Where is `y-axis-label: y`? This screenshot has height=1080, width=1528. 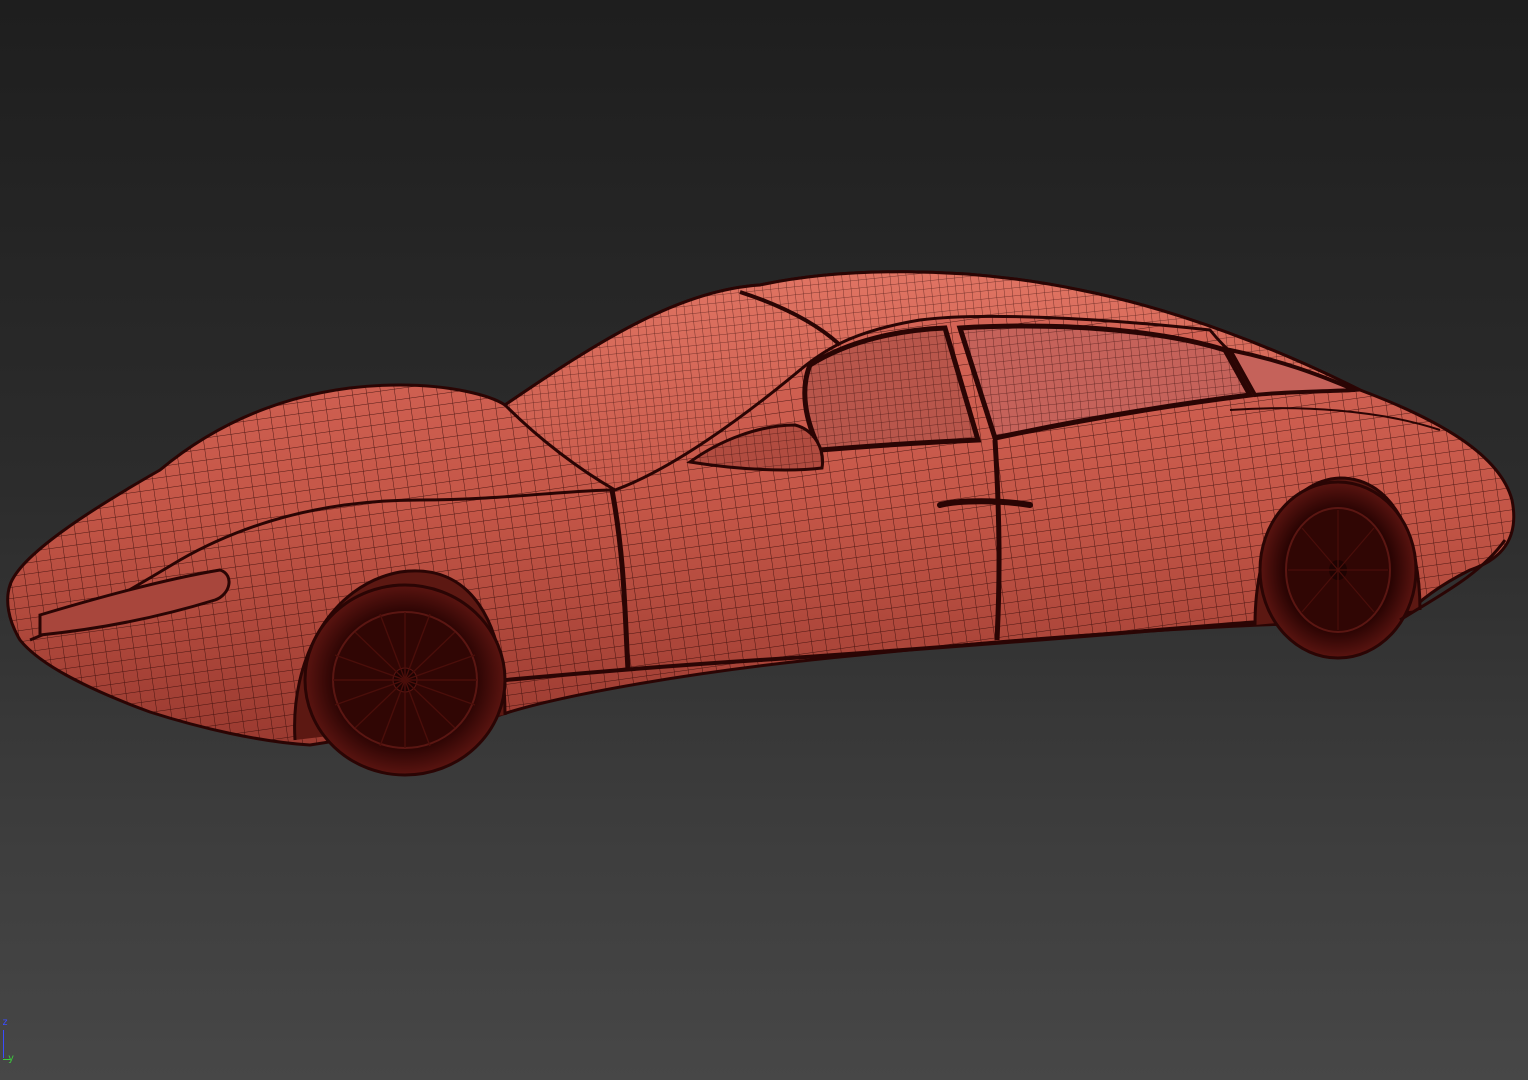
y-axis-label: y is located at coordinates (11, 1058).